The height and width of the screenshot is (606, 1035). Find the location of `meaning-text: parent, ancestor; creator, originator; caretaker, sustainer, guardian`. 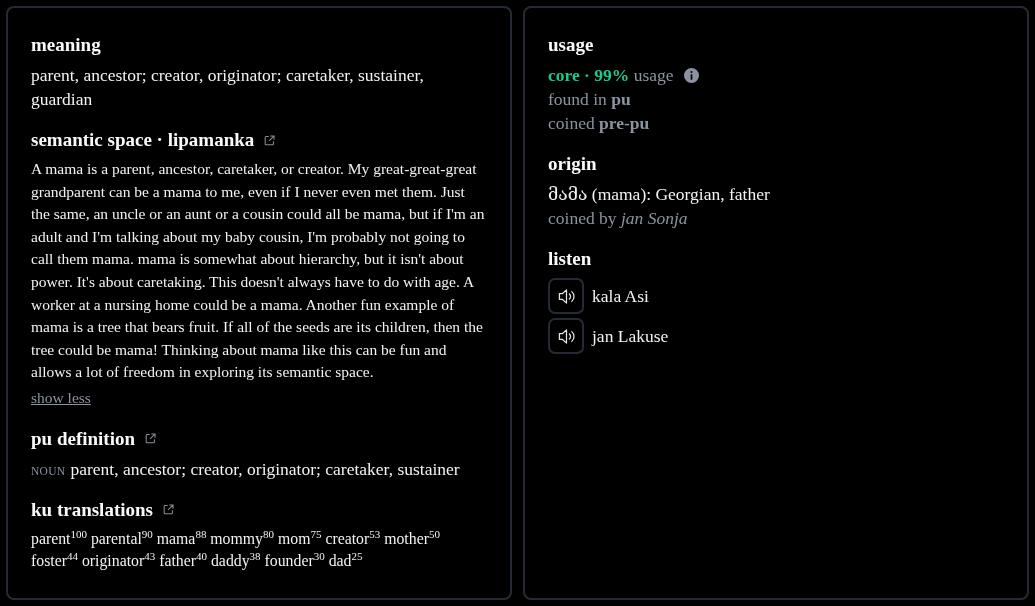

meaning-text: parent, ancestor; creator, originator; caretaker, sustainer, guardian is located at coordinates (228, 87).